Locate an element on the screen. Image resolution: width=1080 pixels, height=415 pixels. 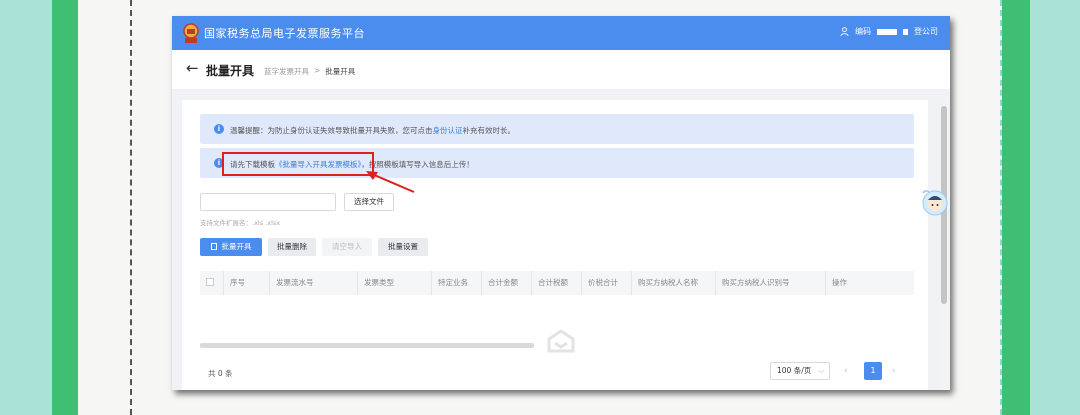
info-icon: i is located at coordinates (219, 129).